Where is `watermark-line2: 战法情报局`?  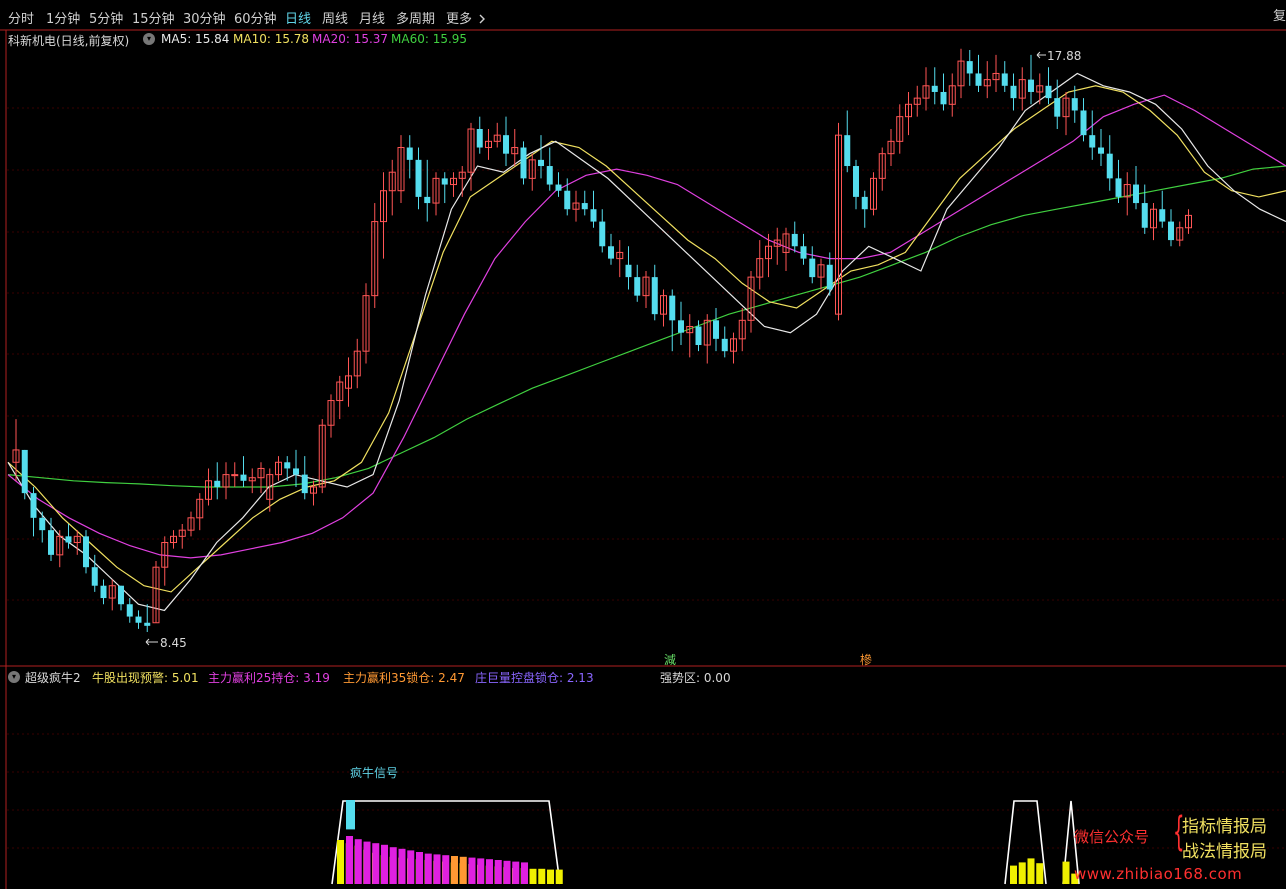 watermark-line2: 战法情报局 is located at coordinates (1224, 852).